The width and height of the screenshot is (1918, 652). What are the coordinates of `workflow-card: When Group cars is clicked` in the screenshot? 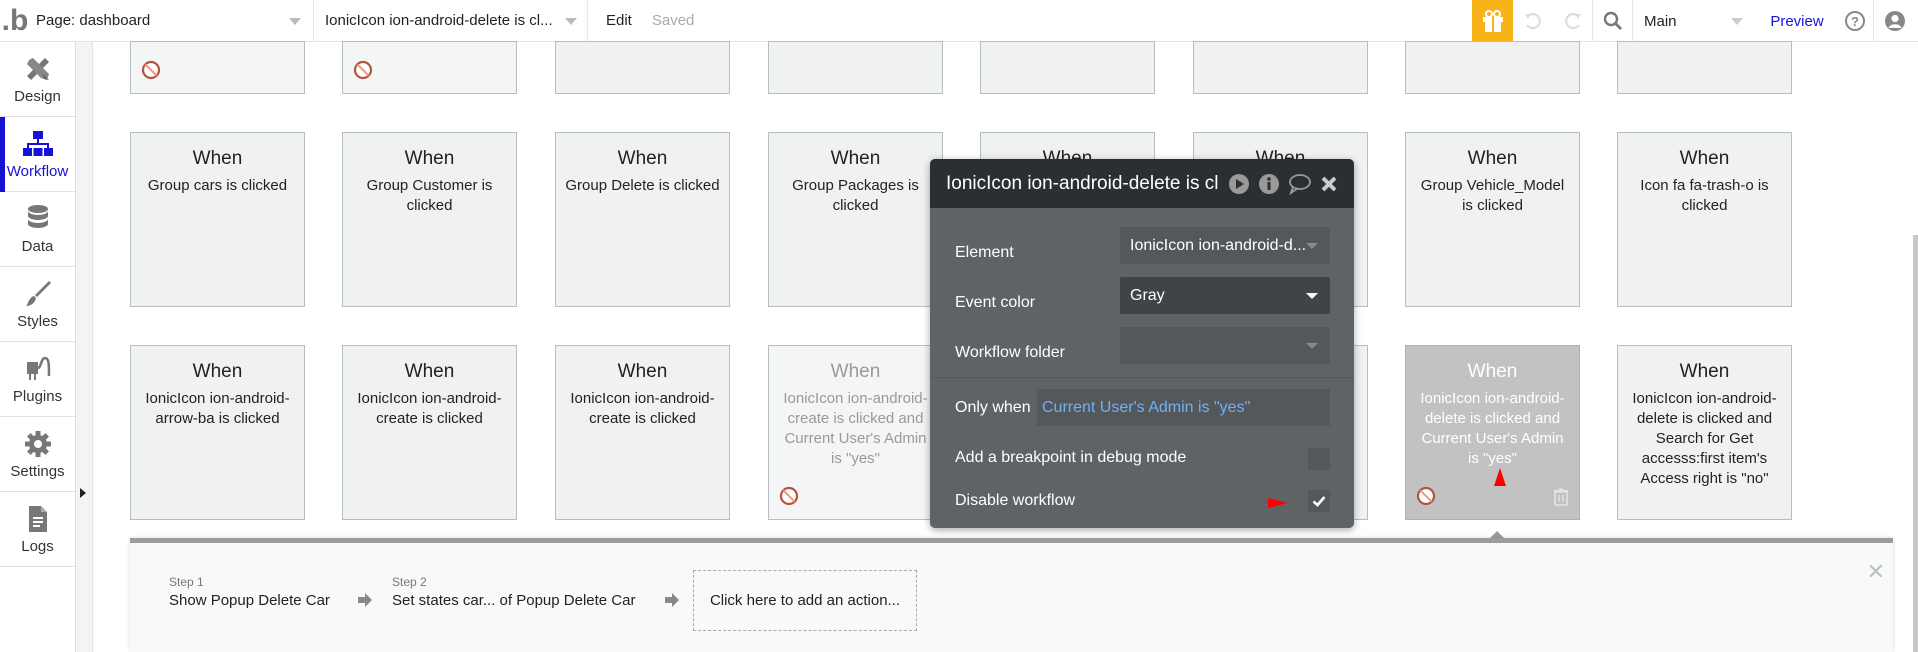 It's located at (217, 219).